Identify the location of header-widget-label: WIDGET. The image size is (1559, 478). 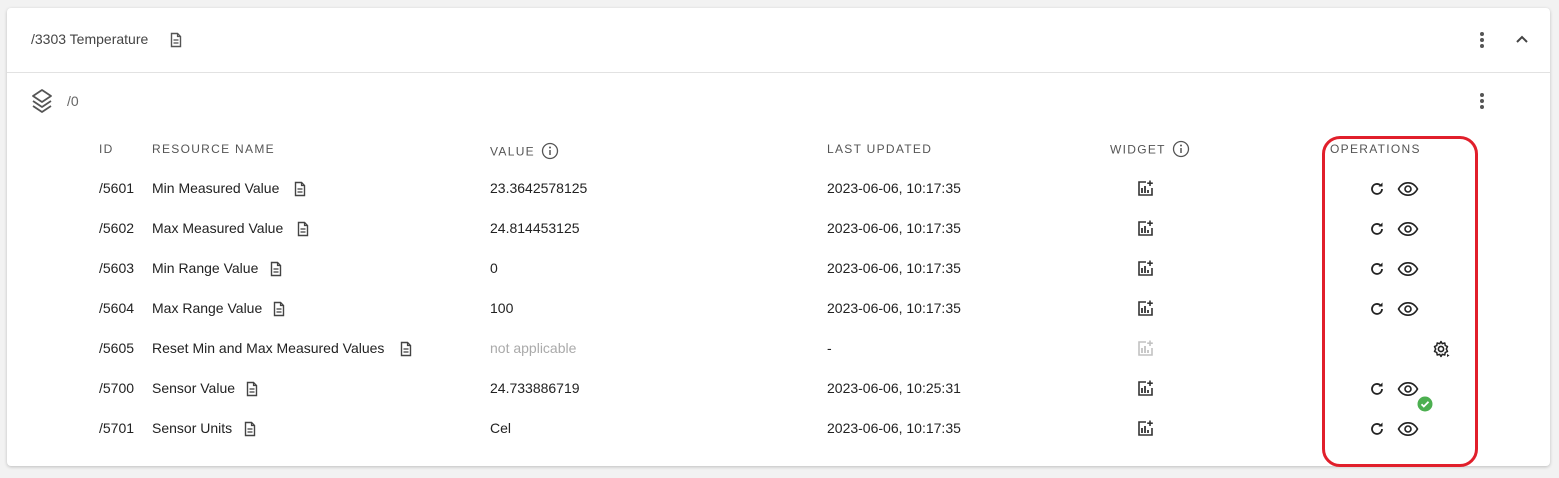
(1138, 149).